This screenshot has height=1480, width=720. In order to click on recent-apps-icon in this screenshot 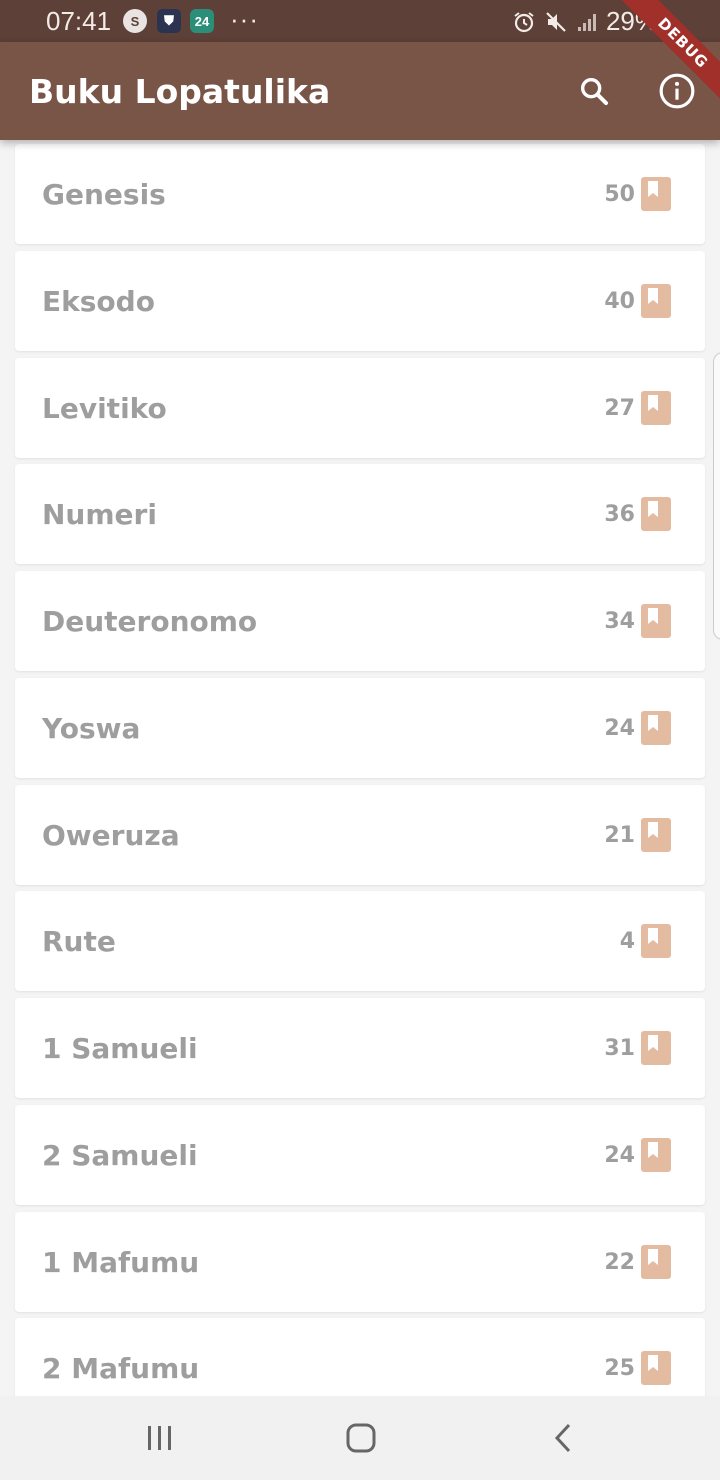, I will do `click(159, 1438)`.